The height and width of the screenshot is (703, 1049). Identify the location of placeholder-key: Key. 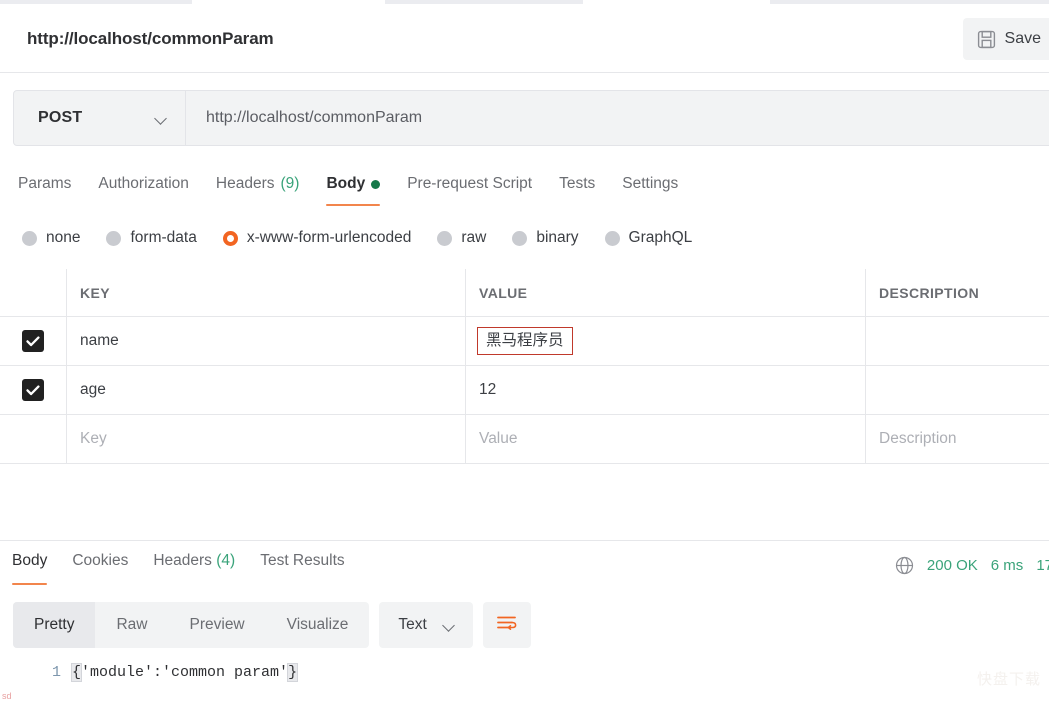
(93, 439).